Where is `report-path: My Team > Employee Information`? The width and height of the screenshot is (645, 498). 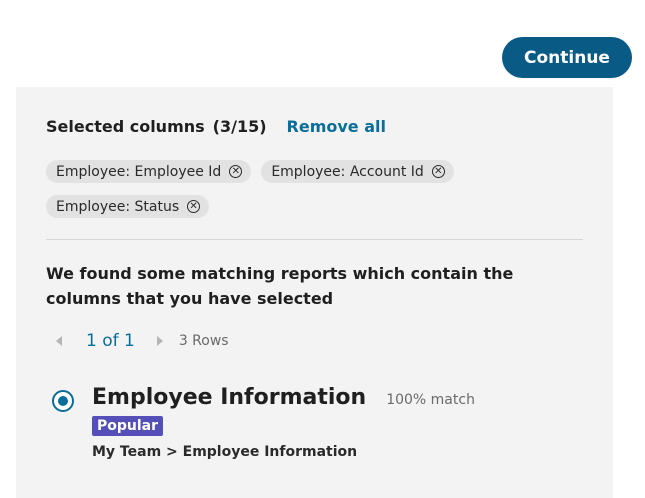
report-path: My Team > Employee Information is located at coordinates (225, 452).